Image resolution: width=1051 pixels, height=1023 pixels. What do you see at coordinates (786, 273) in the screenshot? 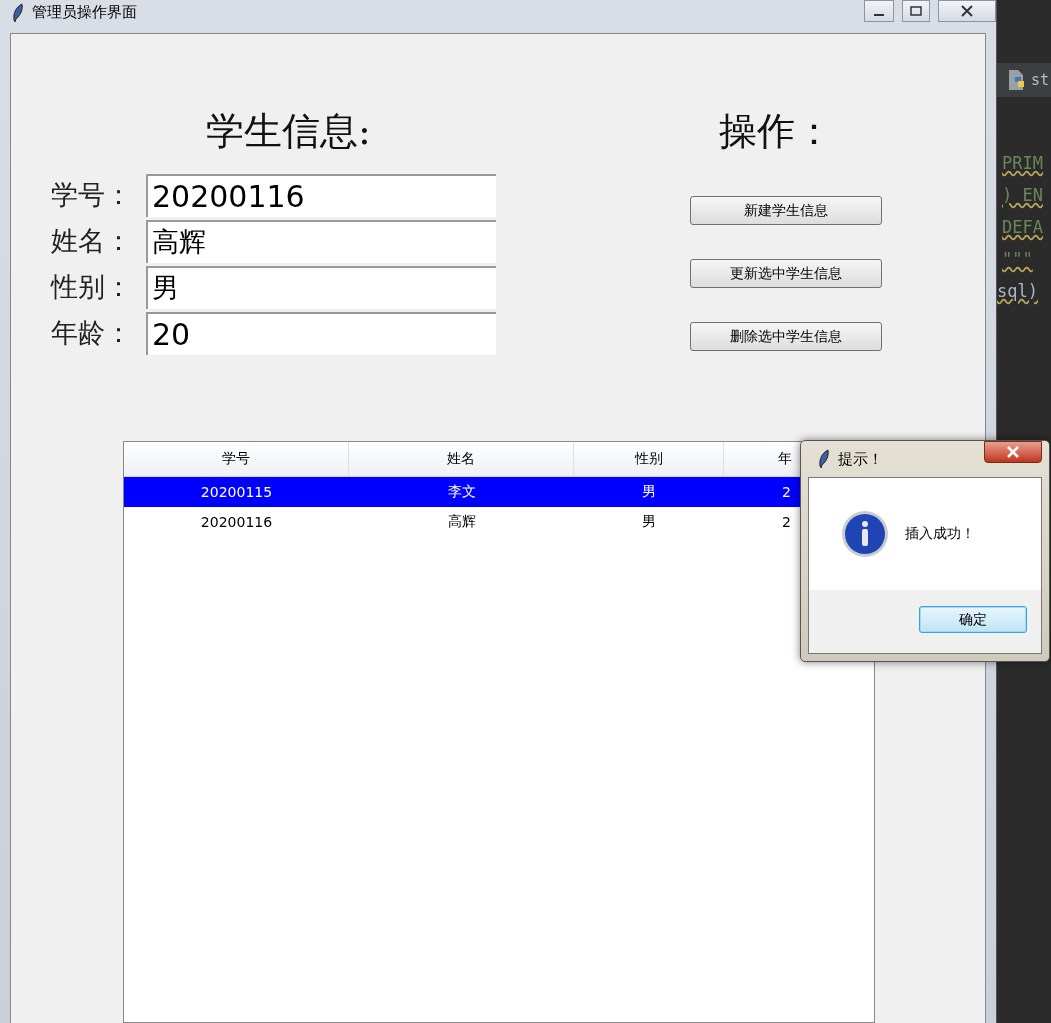
I see `action-button: 更新选中学生信息` at bounding box center [786, 273].